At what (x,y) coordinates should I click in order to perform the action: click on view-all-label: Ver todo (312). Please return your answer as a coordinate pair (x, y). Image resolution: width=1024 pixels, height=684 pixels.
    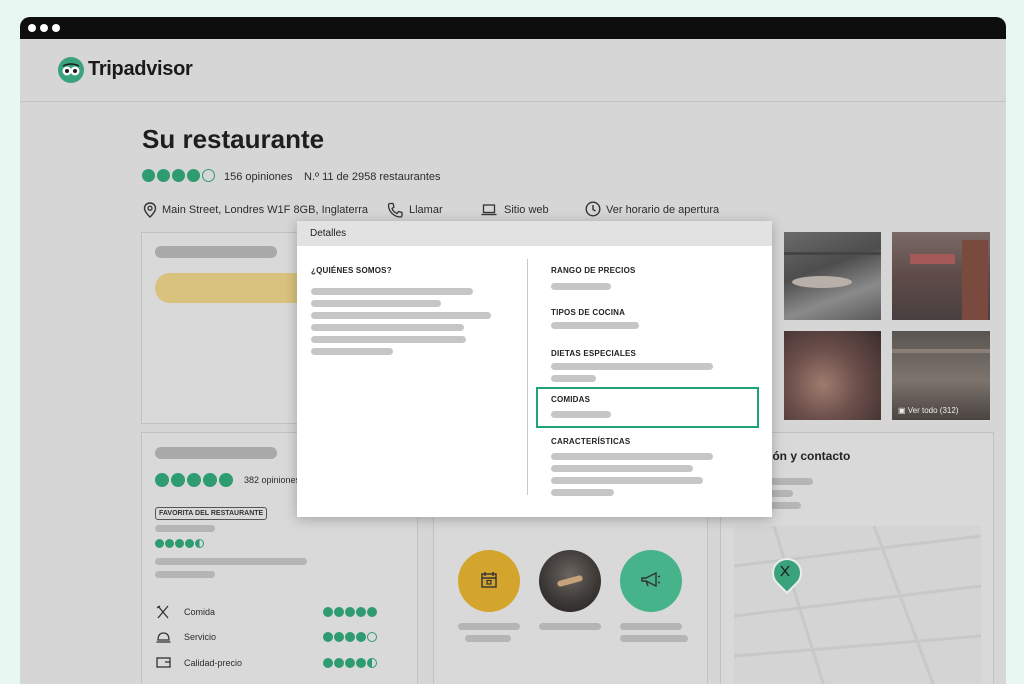
    Looking at the image, I should click on (933, 410).